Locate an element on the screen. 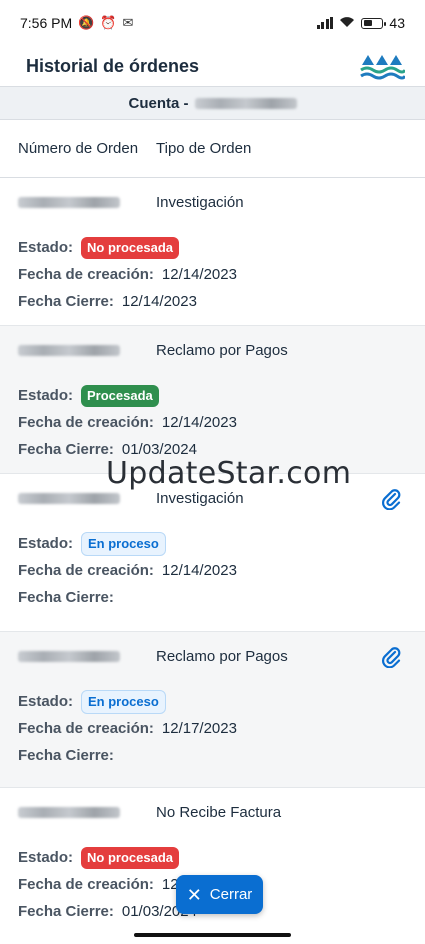 The image size is (425, 944). status-time: 7:56 PM is located at coordinates (46, 23).